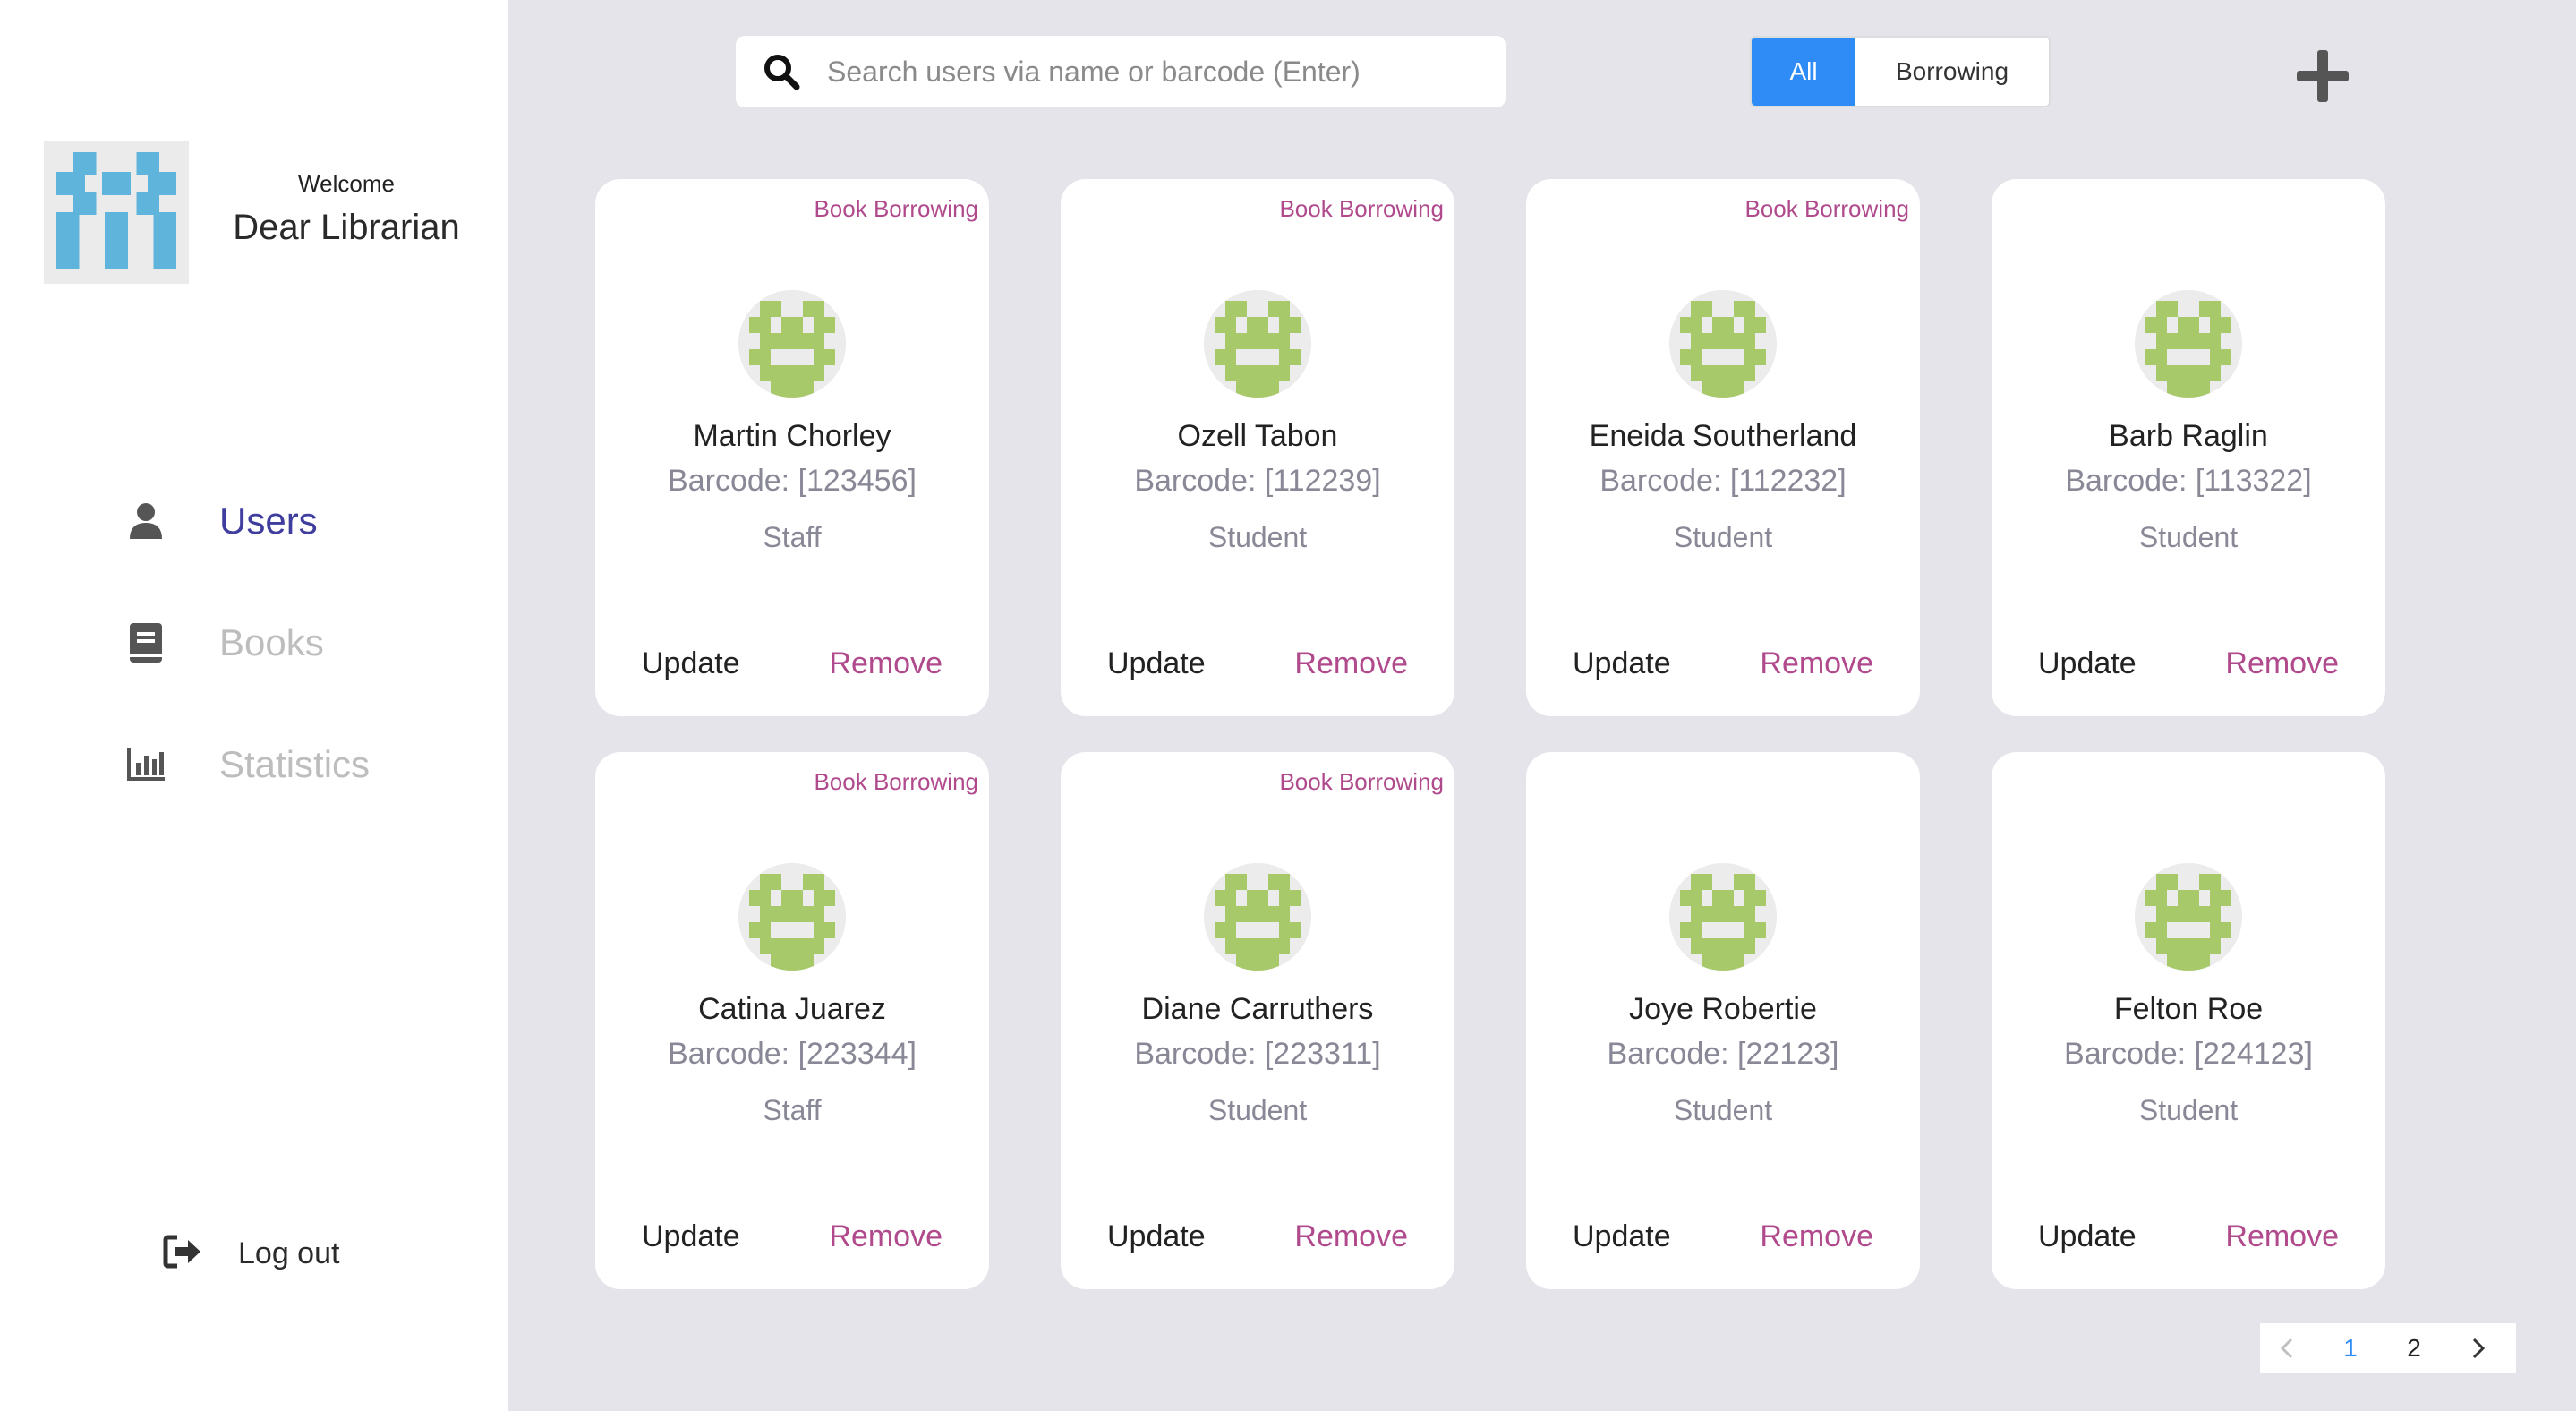 The image size is (2576, 1411). Describe the element at coordinates (2414, 1348) in the screenshot. I see `page-2-button: 2` at that location.